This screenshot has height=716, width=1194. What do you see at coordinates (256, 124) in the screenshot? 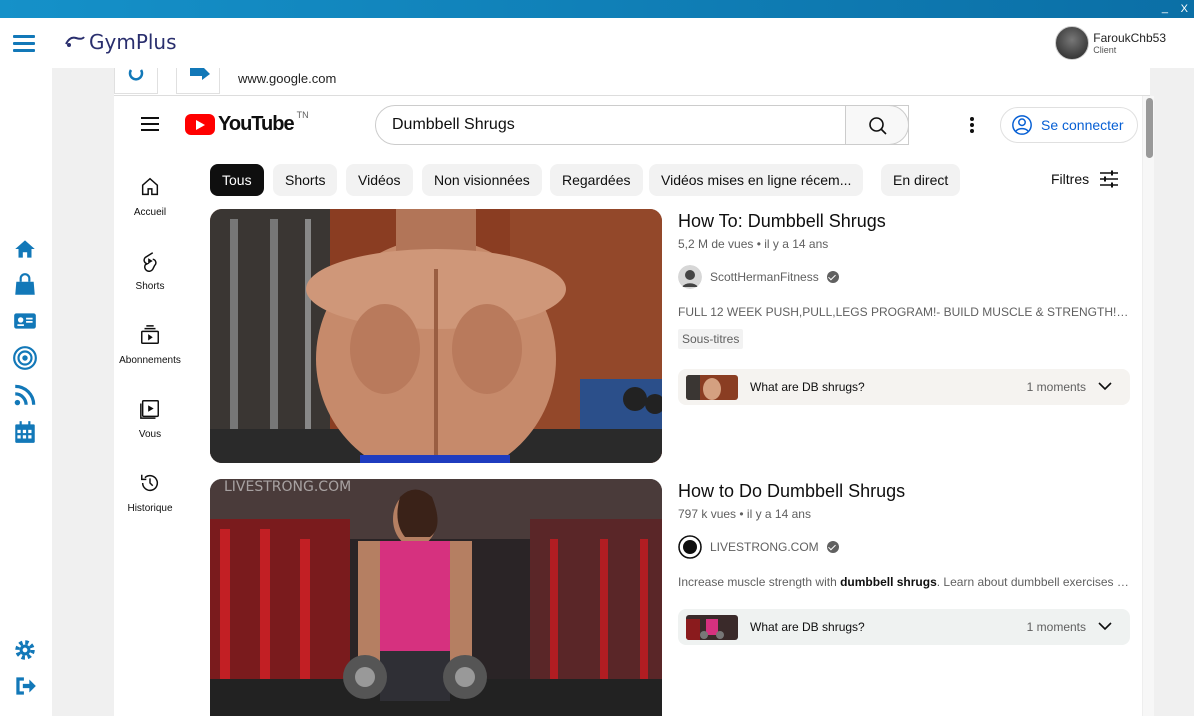
I see `youtube-wordmark: YouTube` at bounding box center [256, 124].